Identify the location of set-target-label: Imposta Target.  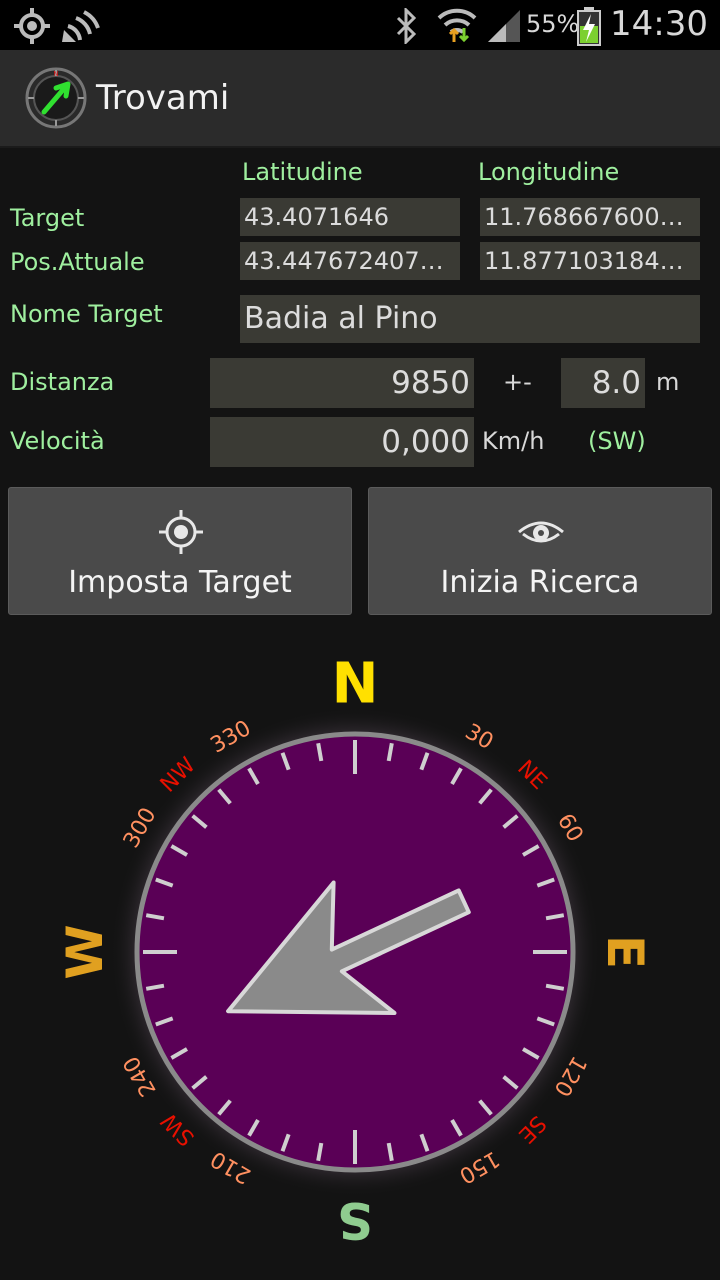
(180, 582).